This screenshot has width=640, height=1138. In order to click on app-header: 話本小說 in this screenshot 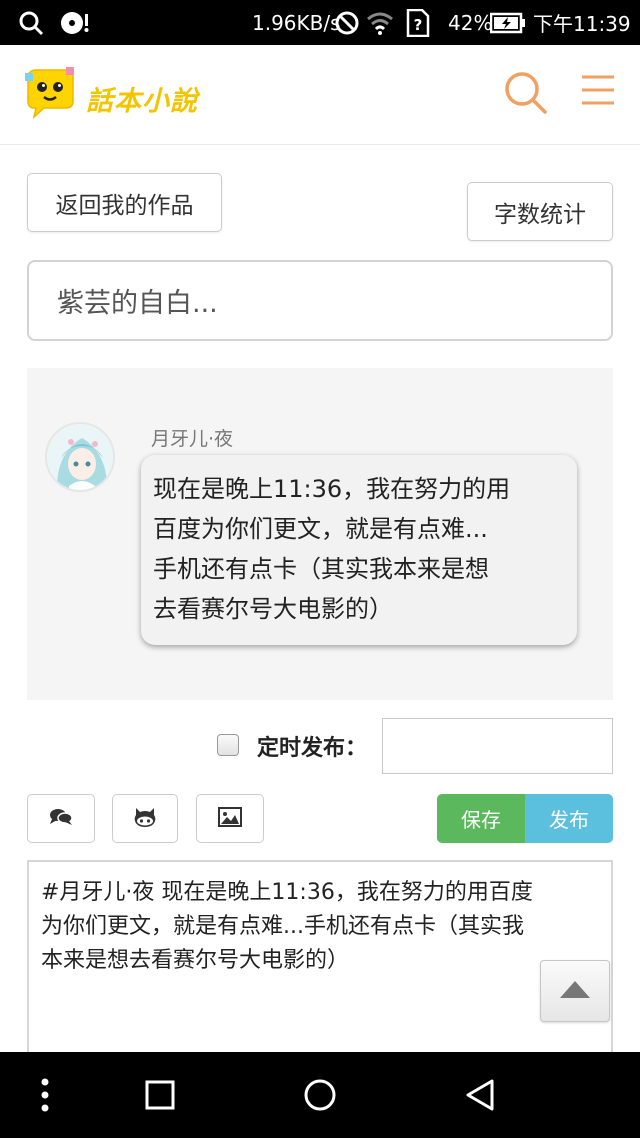, I will do `click(320, 95)`.